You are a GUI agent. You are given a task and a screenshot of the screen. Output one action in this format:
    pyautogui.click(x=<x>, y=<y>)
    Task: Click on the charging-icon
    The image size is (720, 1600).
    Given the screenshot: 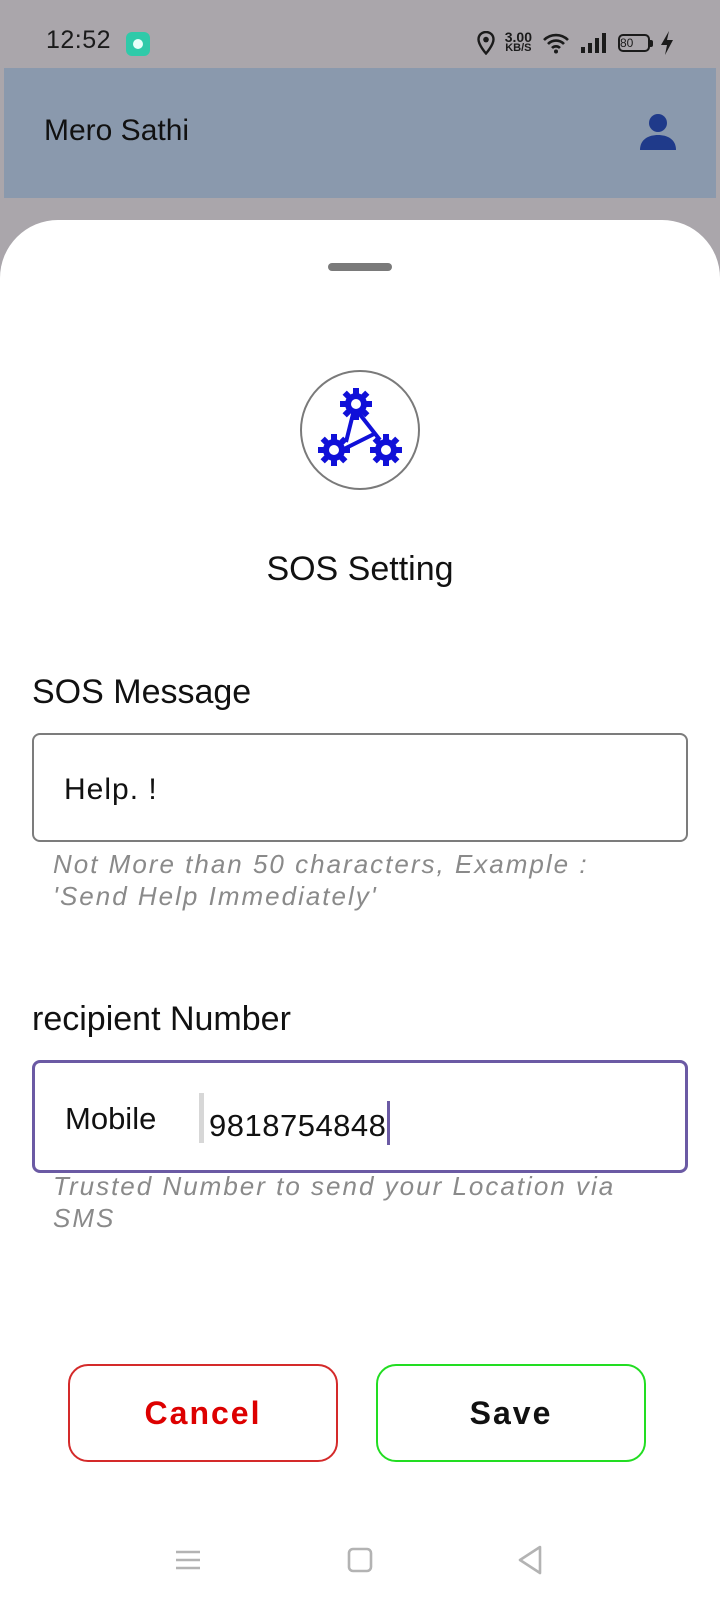 What is the action you would take?
    pyautogui.click(x=667, y=43)
    